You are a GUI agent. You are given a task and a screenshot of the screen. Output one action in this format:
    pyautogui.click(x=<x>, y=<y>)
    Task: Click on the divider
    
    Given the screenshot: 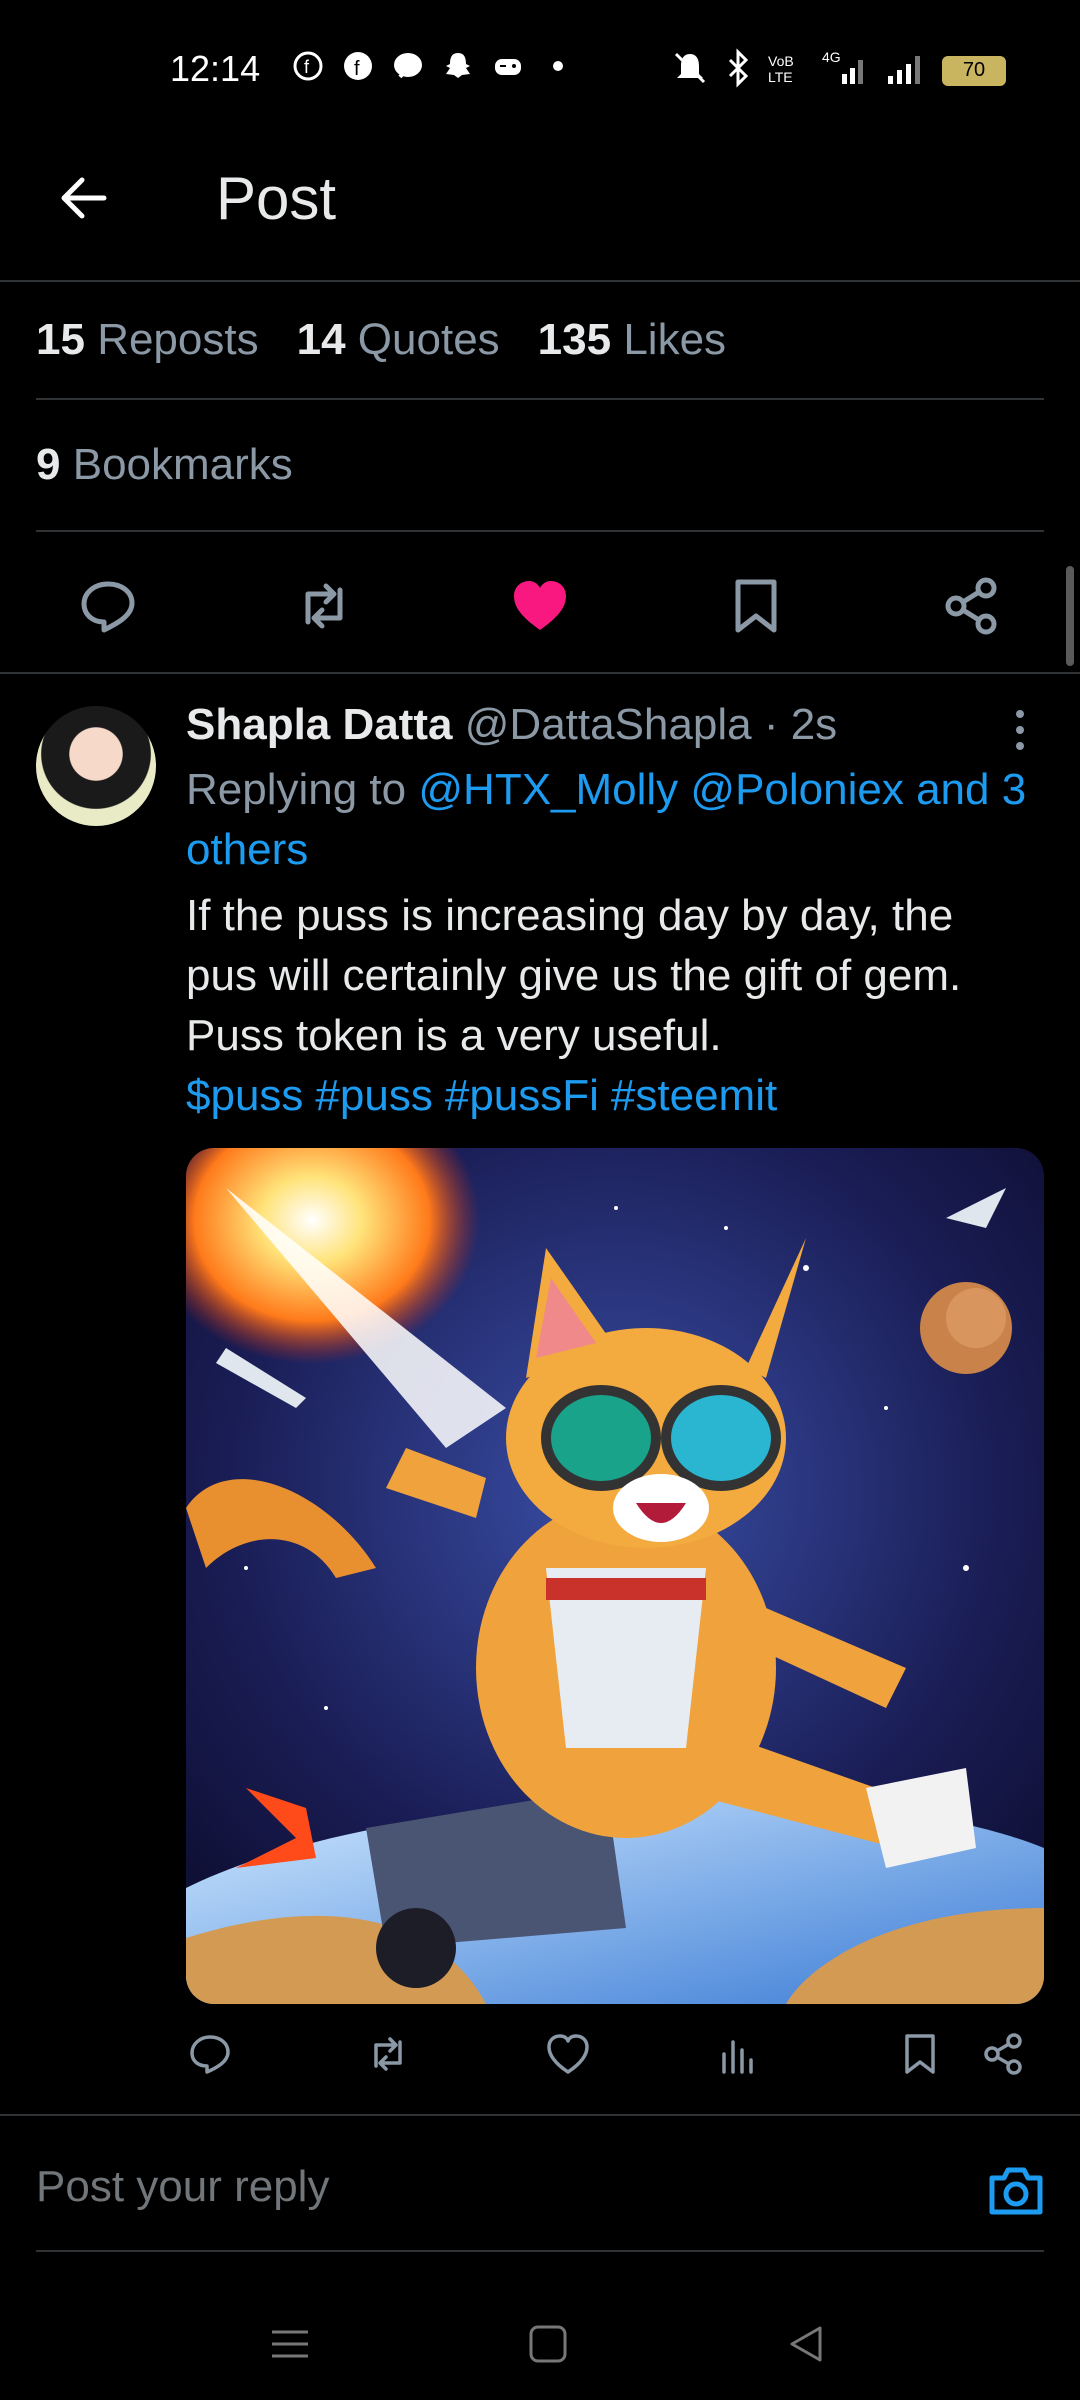 What is the action you would take?
    pyautogui.click(x=540, y=2115)
    